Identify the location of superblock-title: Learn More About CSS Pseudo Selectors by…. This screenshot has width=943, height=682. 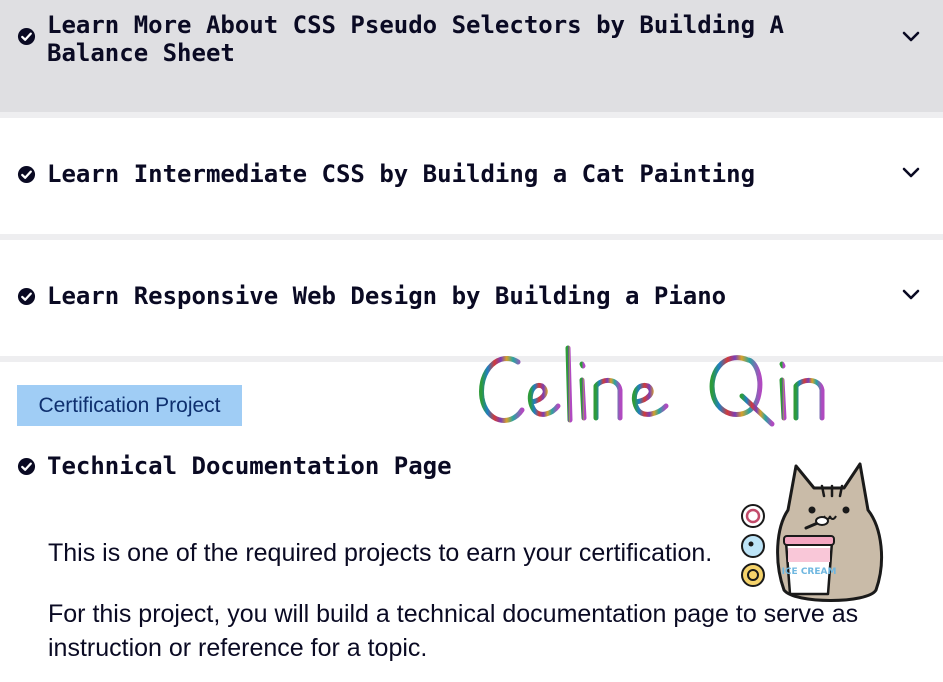
(415, 39).